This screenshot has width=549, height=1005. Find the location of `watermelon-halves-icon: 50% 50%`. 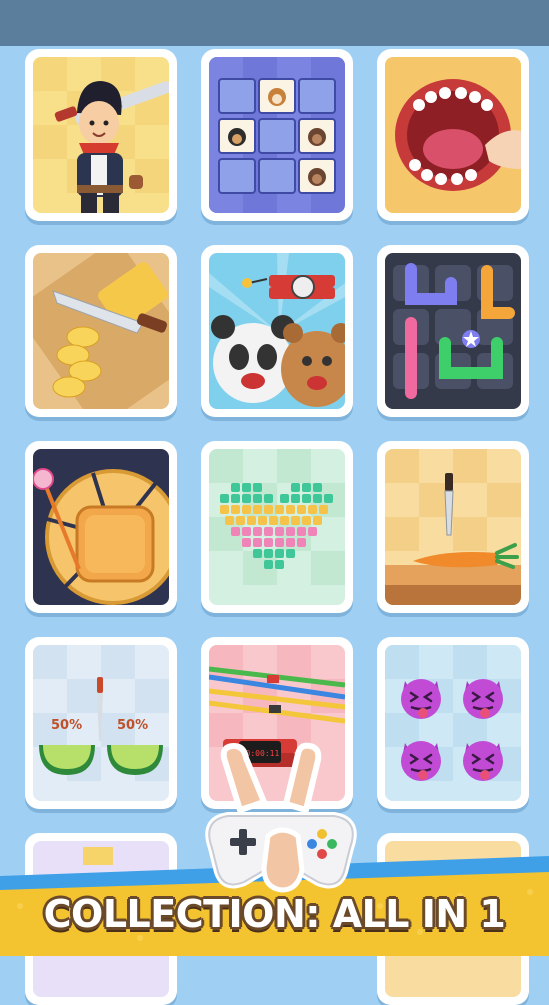

watermelon-halves-icon: 50% 50% is located at coordinates (101, 723).